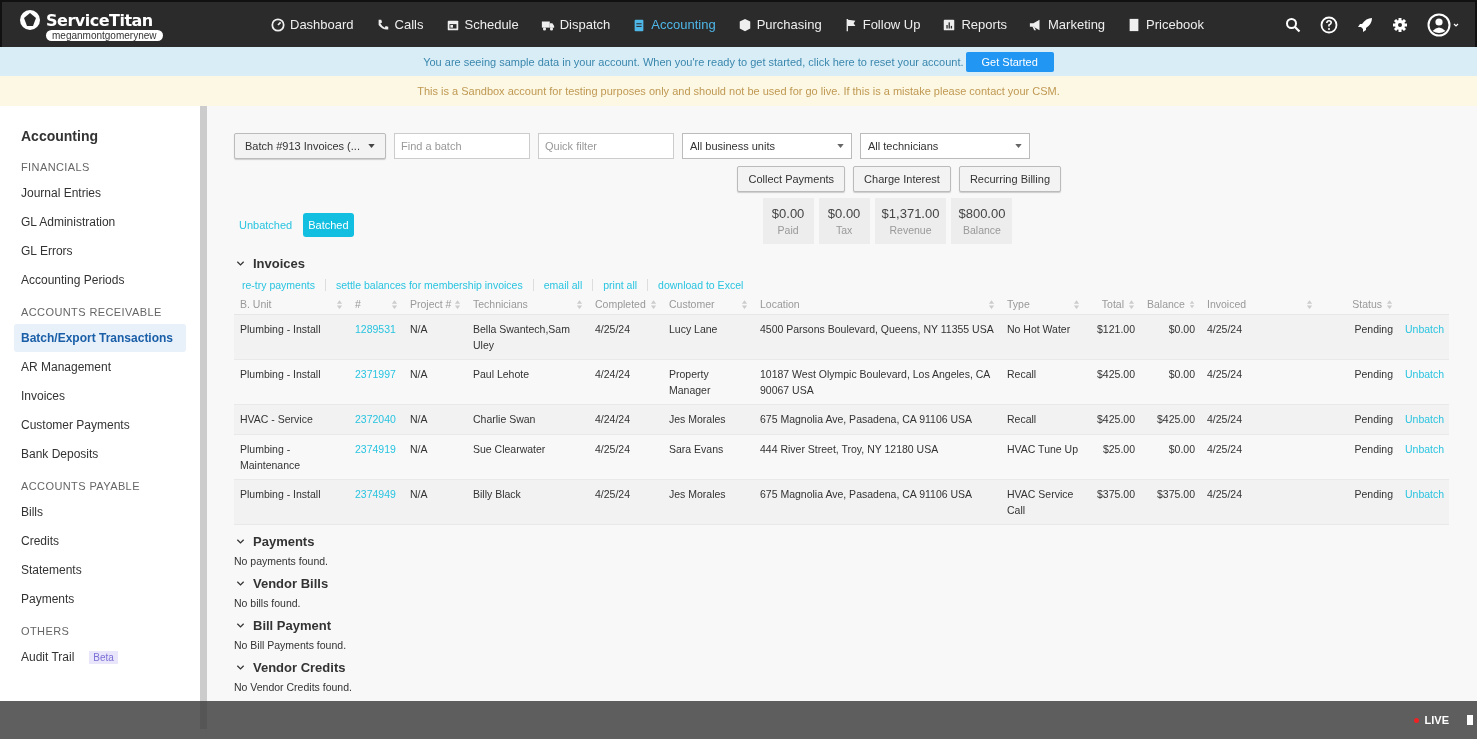 This screenshot has width=1477, height=739. I want to click on total-label: Balance, so click(981, 230).